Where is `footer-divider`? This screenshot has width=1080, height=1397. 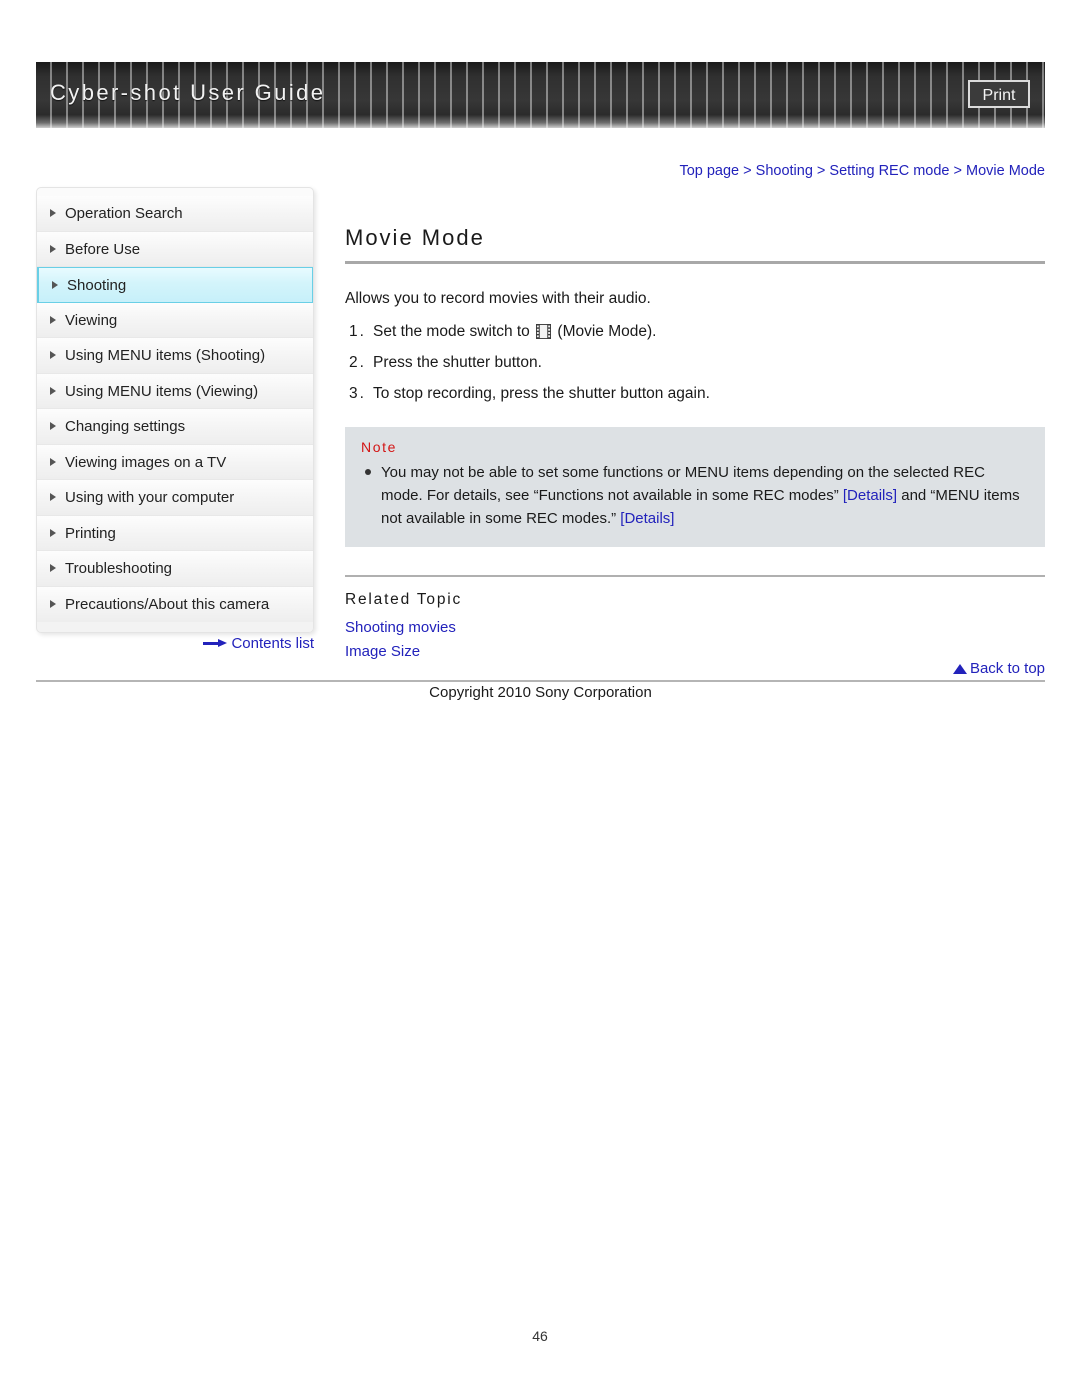
footer-divider is located at coordinates (540, 681).